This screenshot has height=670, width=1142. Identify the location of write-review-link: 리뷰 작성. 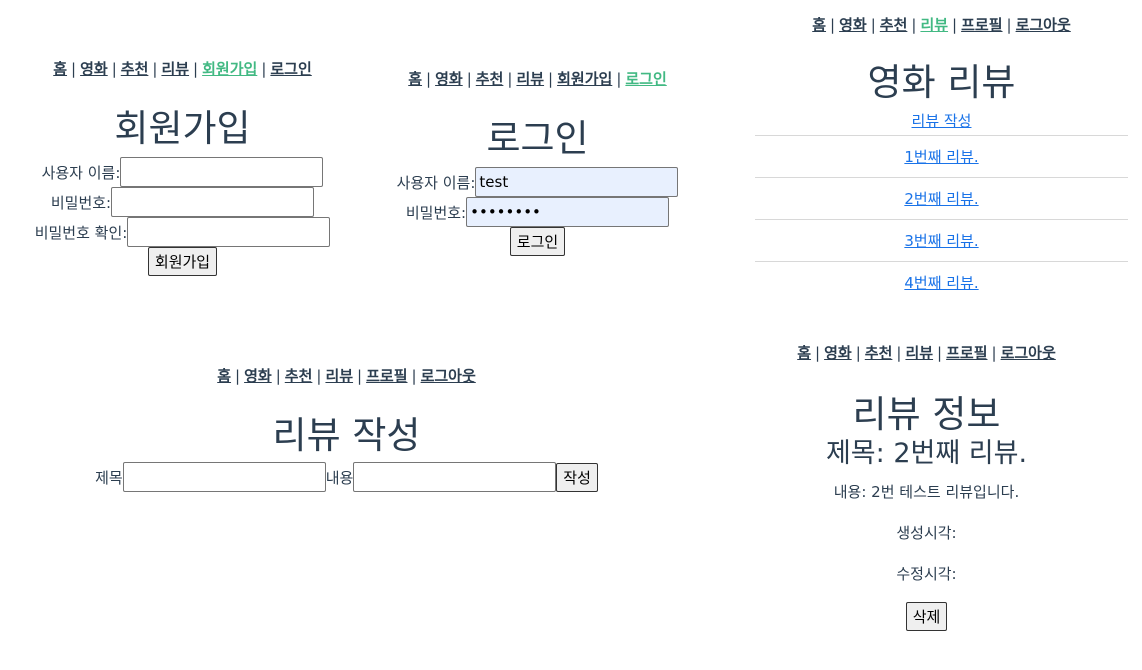
(942, 120).